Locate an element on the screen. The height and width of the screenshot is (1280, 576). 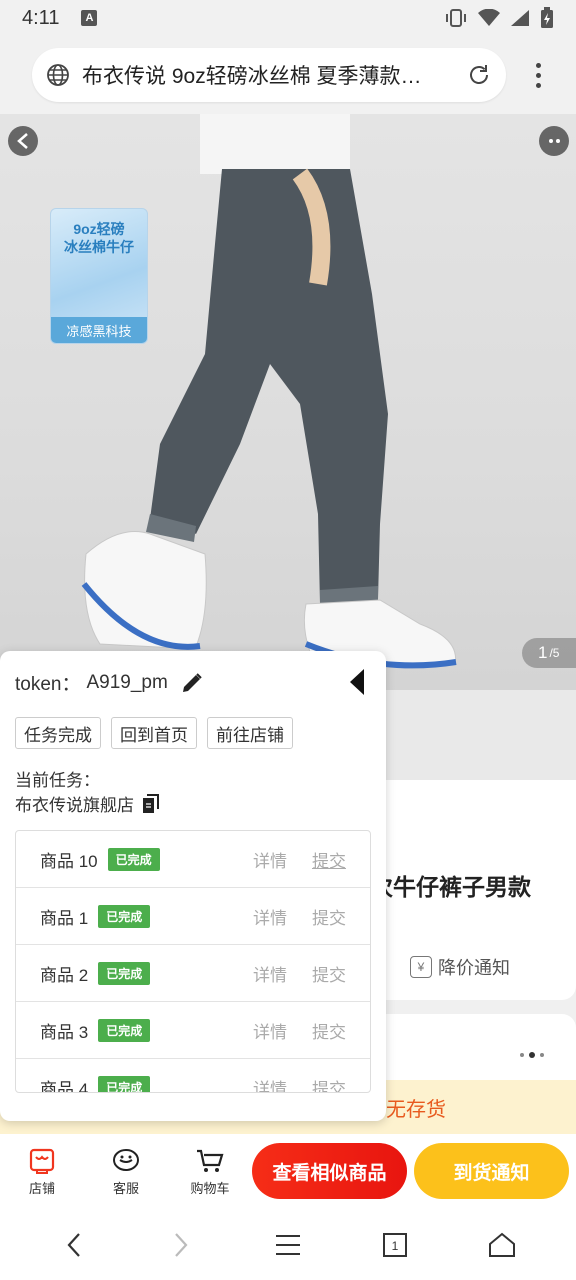
copy-icon is located at coordinates (151, 803).